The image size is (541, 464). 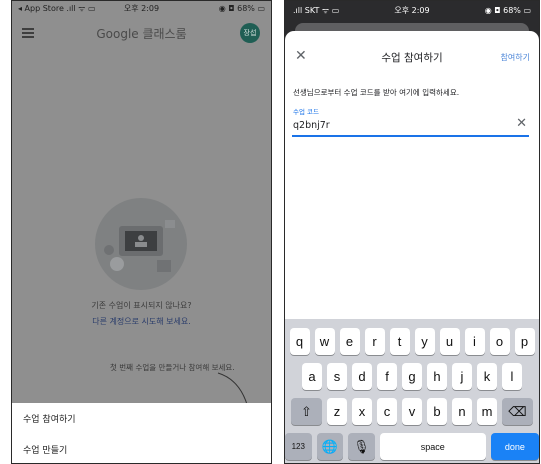 I want to click on key-z: z, so click(x=337, y=411).